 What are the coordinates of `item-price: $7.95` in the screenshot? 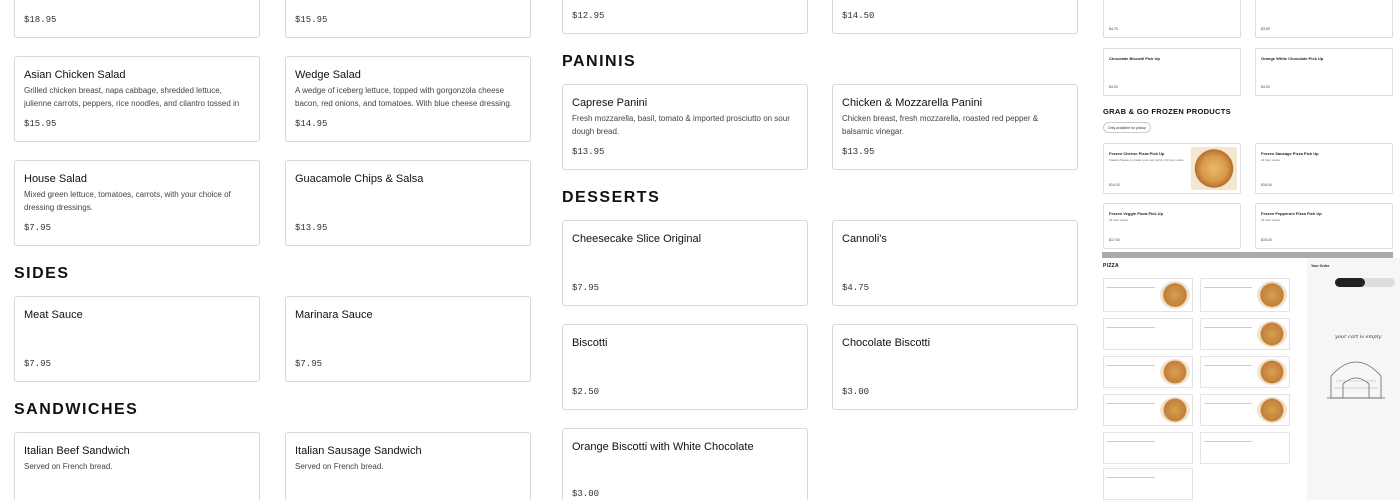 It's located at (309, 364).